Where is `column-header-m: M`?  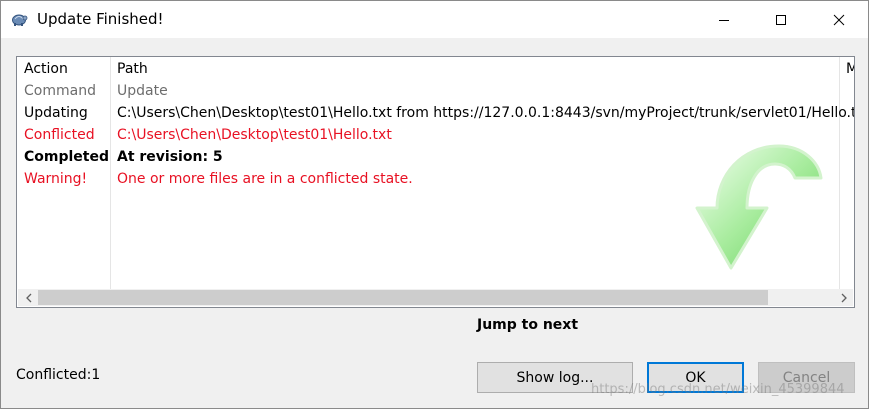
column-header-m: M is located at coordinates (850, 69).